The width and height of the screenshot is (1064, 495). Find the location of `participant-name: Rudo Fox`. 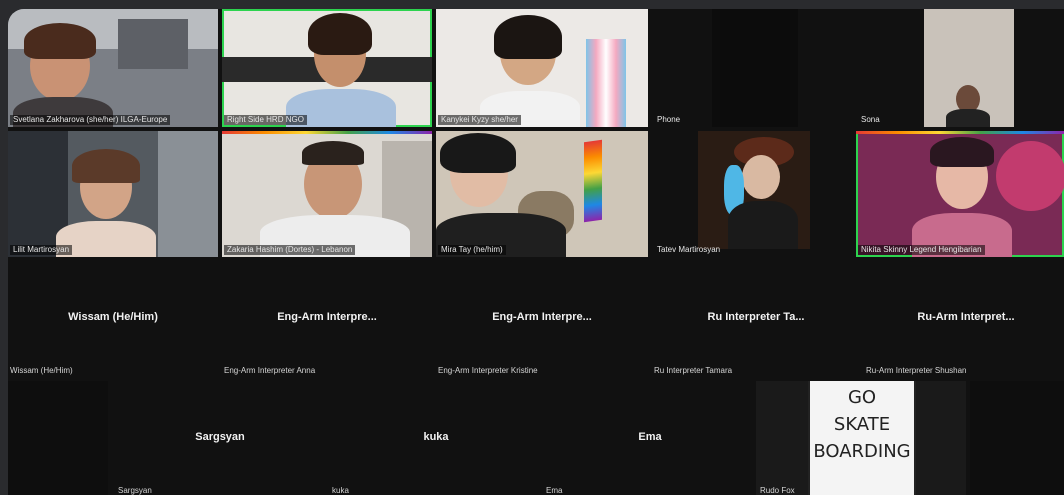

participant-name: Rudo Fox is located at coordinates (777, 490).